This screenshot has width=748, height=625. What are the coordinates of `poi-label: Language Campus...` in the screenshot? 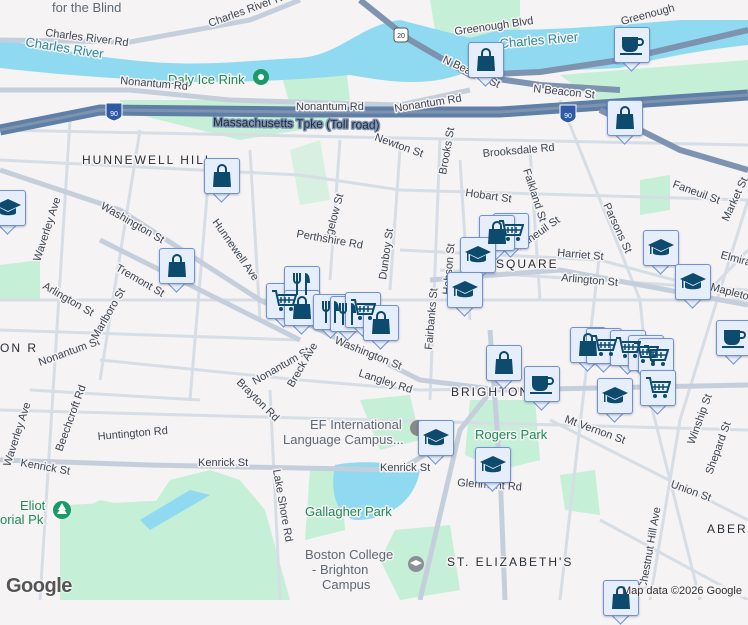 It's located at (343, 439).